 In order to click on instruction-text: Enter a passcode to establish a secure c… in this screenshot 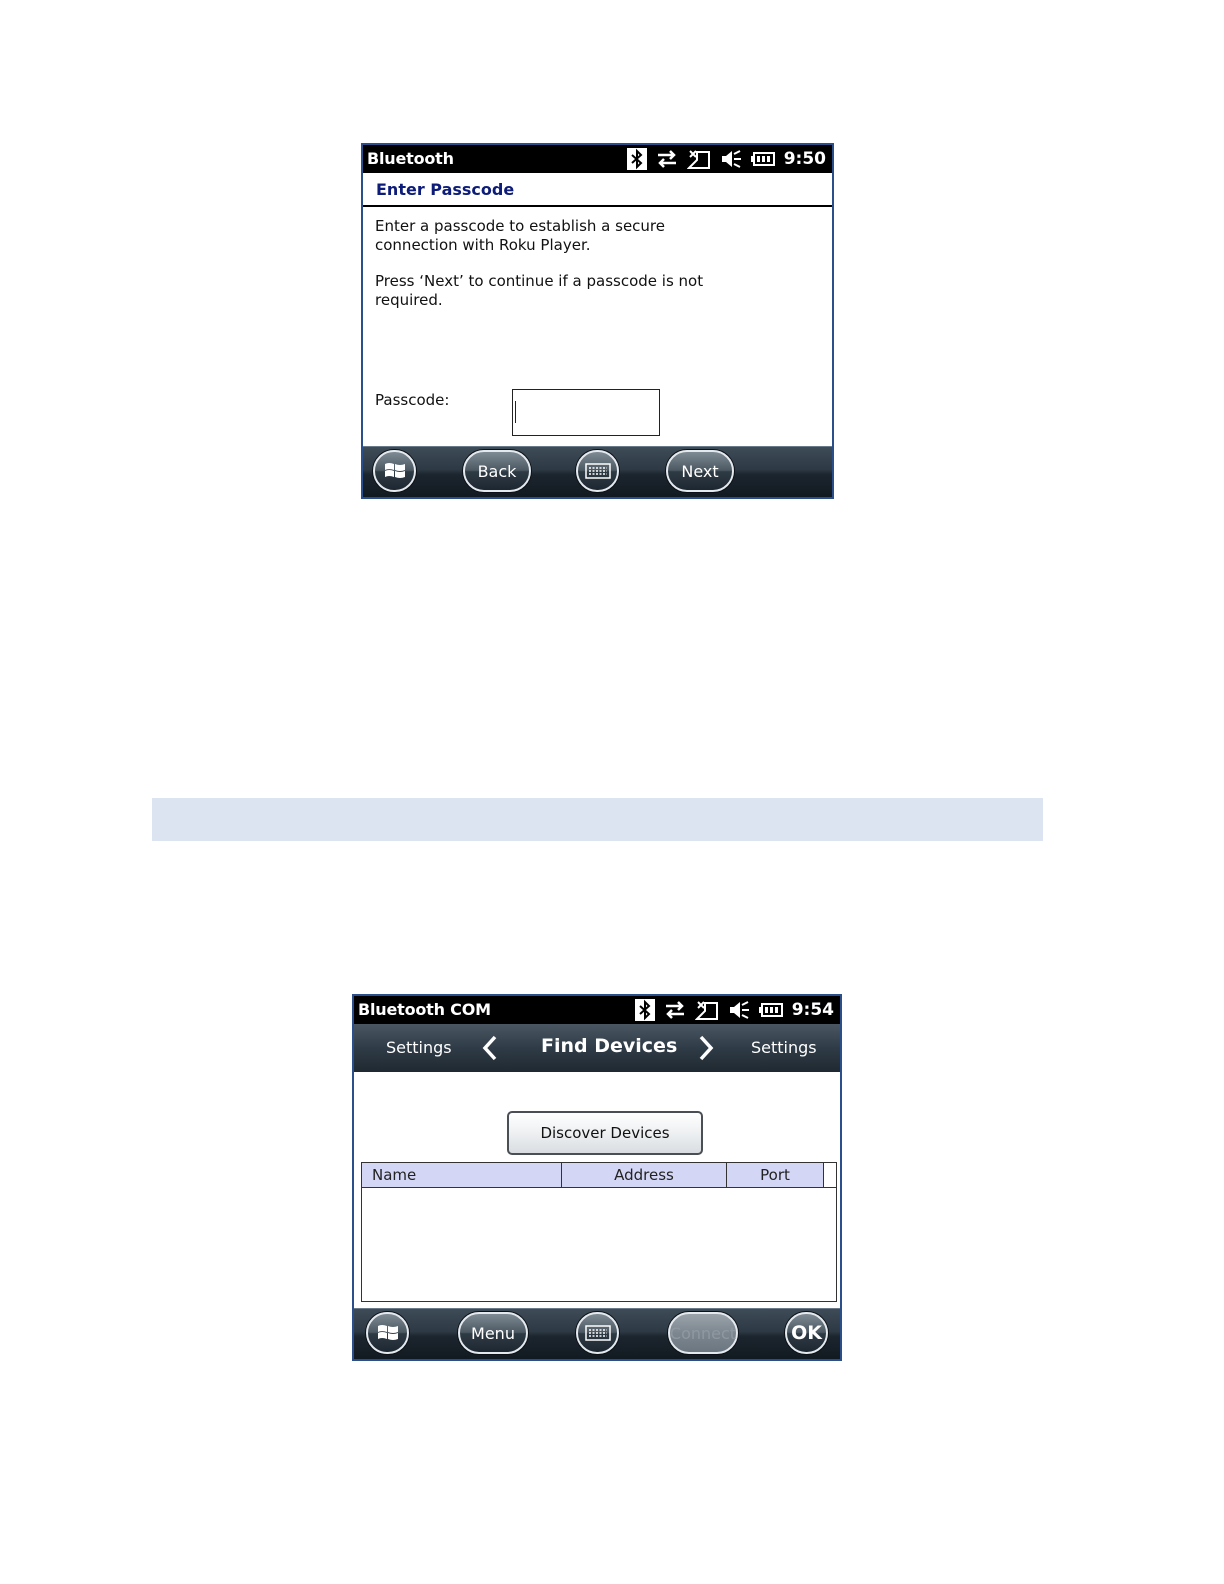, I will do `click(535, 236)`.